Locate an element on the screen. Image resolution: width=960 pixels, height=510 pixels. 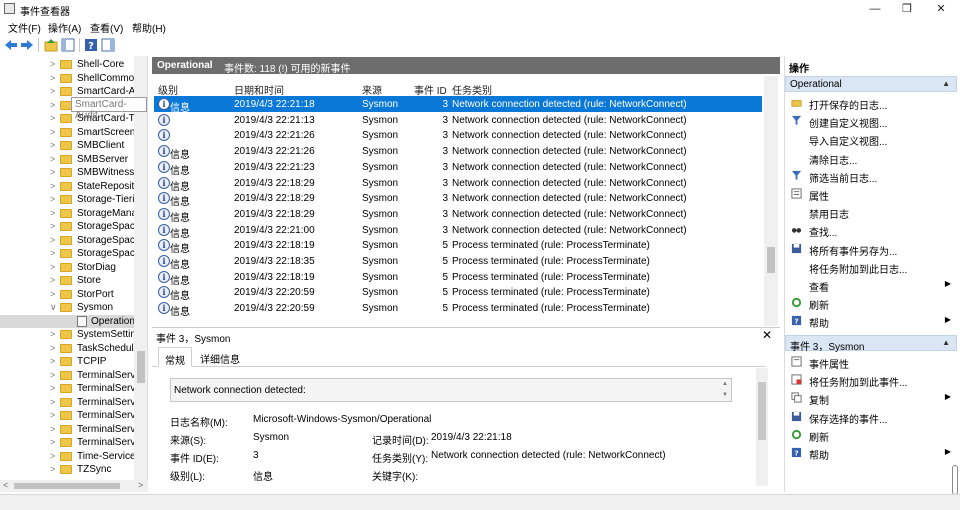
action-item: 事件属性 is located at coordinates (871, 362).